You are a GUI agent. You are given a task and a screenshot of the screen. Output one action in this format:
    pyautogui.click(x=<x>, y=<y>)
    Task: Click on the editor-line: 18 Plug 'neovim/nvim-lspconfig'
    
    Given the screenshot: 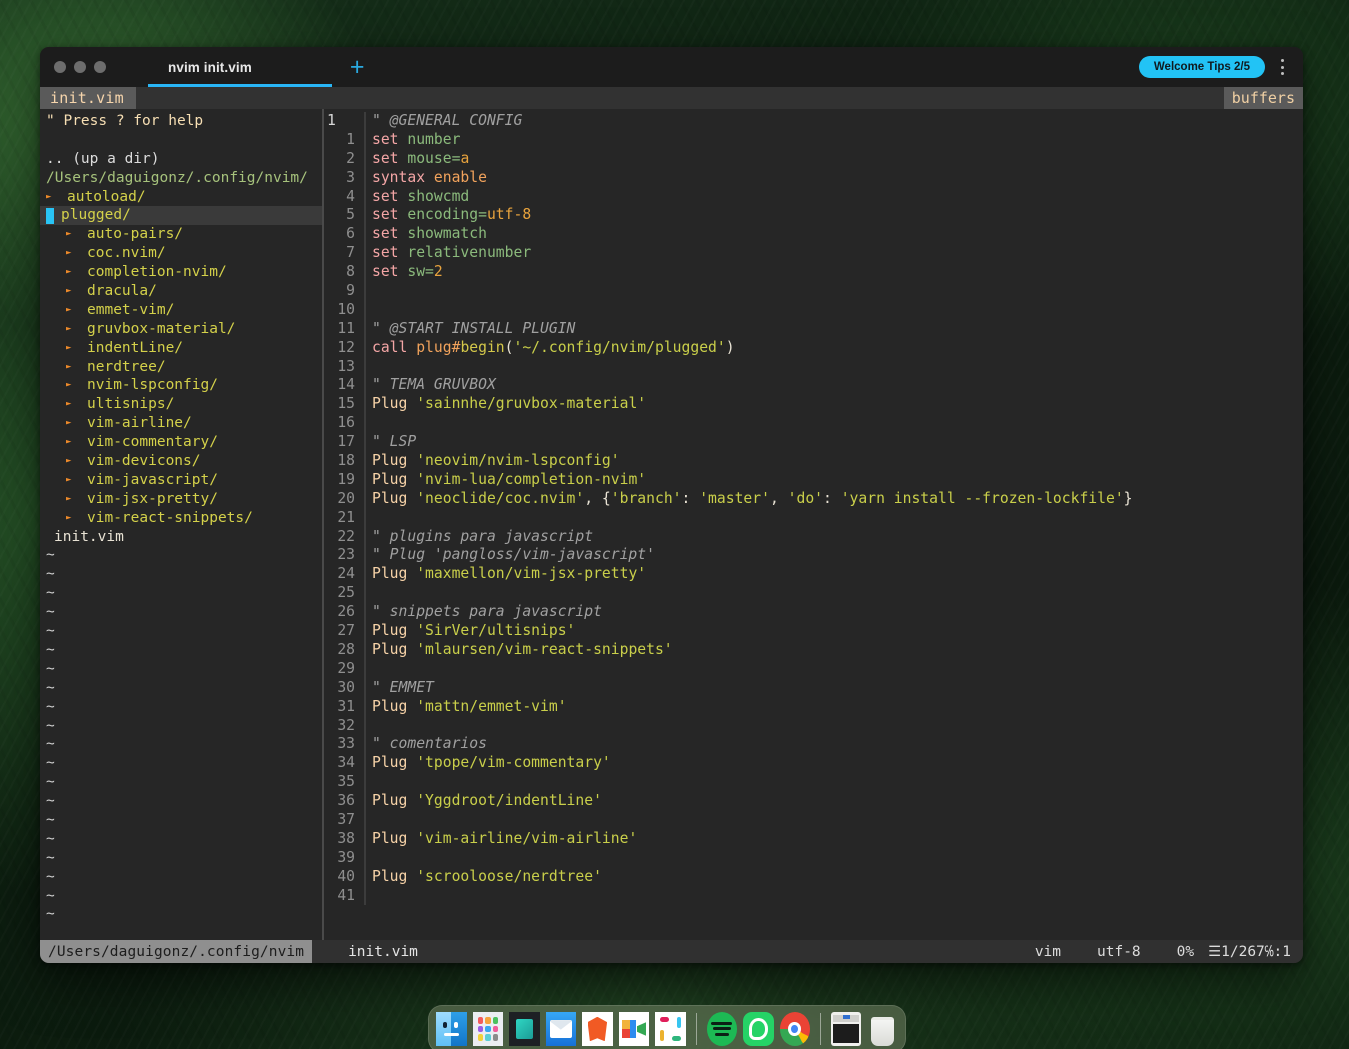 What is the action you would take?
    pyautogui.click(x=813, y=461)
    